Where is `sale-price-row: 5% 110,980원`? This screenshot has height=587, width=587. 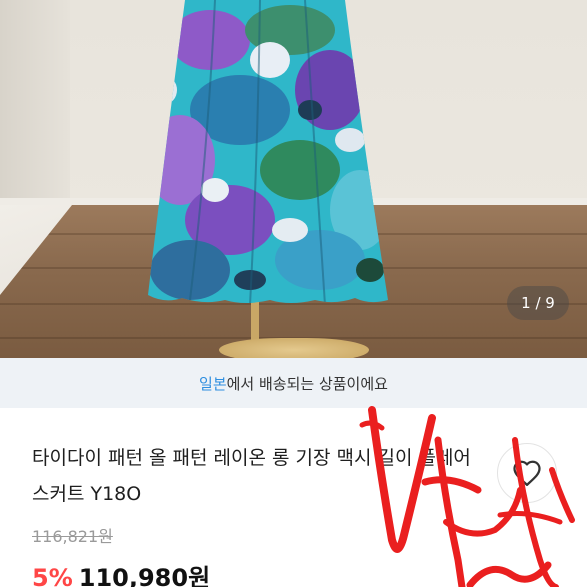
sale-price-row: 5% 110,980원 is located at coordinates (121, 572).